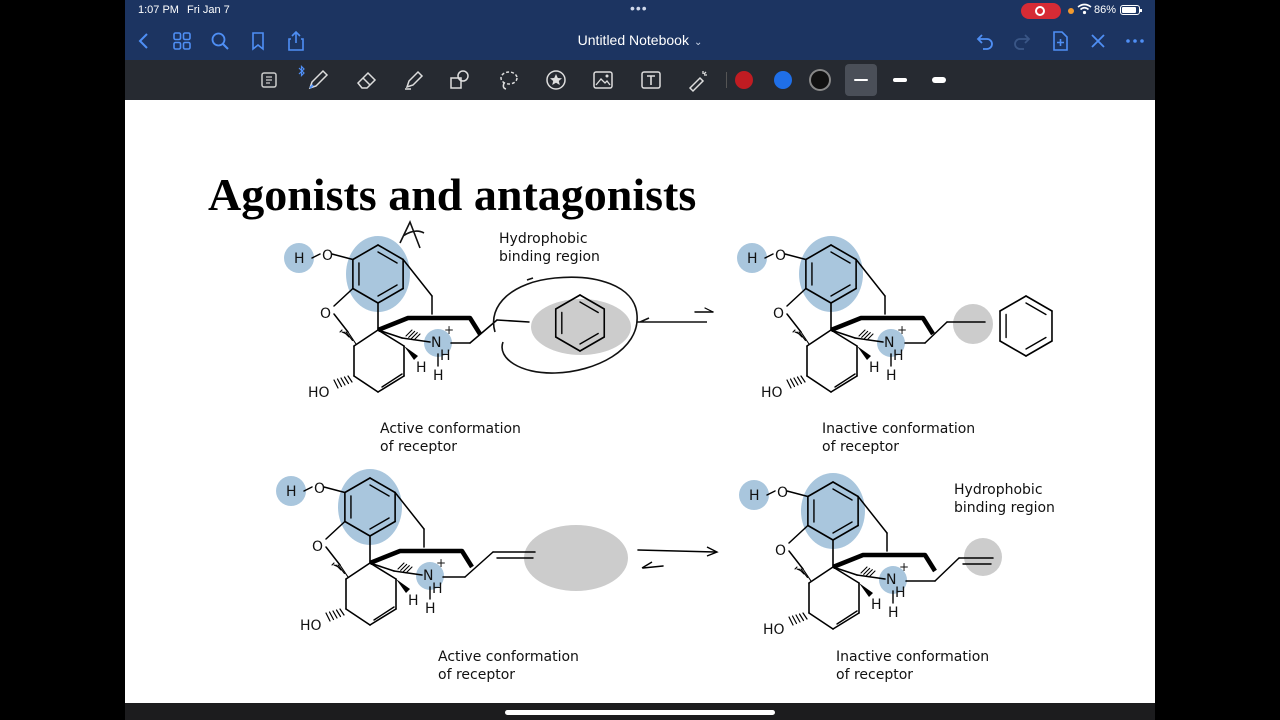 The width and height of the screenshot is (1280, 720). I want to click on add-page-icon, so click(1060, 41).